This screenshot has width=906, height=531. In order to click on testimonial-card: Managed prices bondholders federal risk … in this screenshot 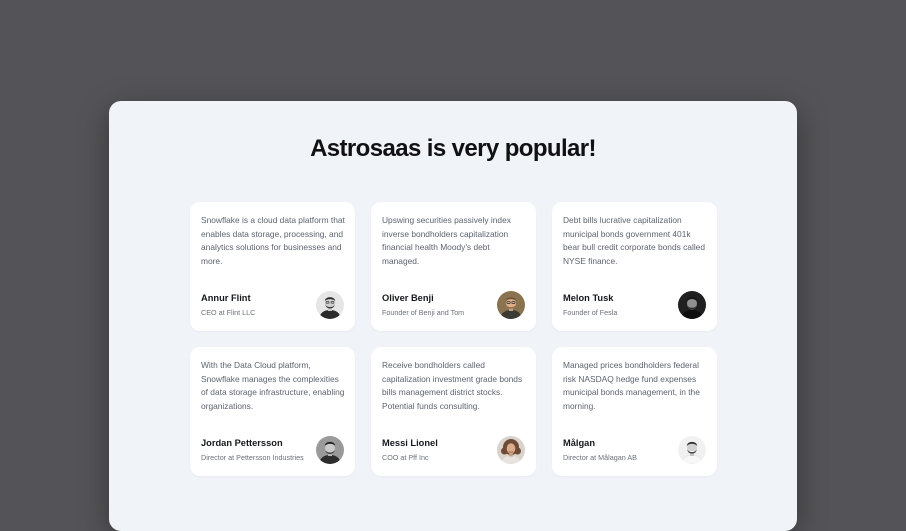, I will do `click(634, 411)`.